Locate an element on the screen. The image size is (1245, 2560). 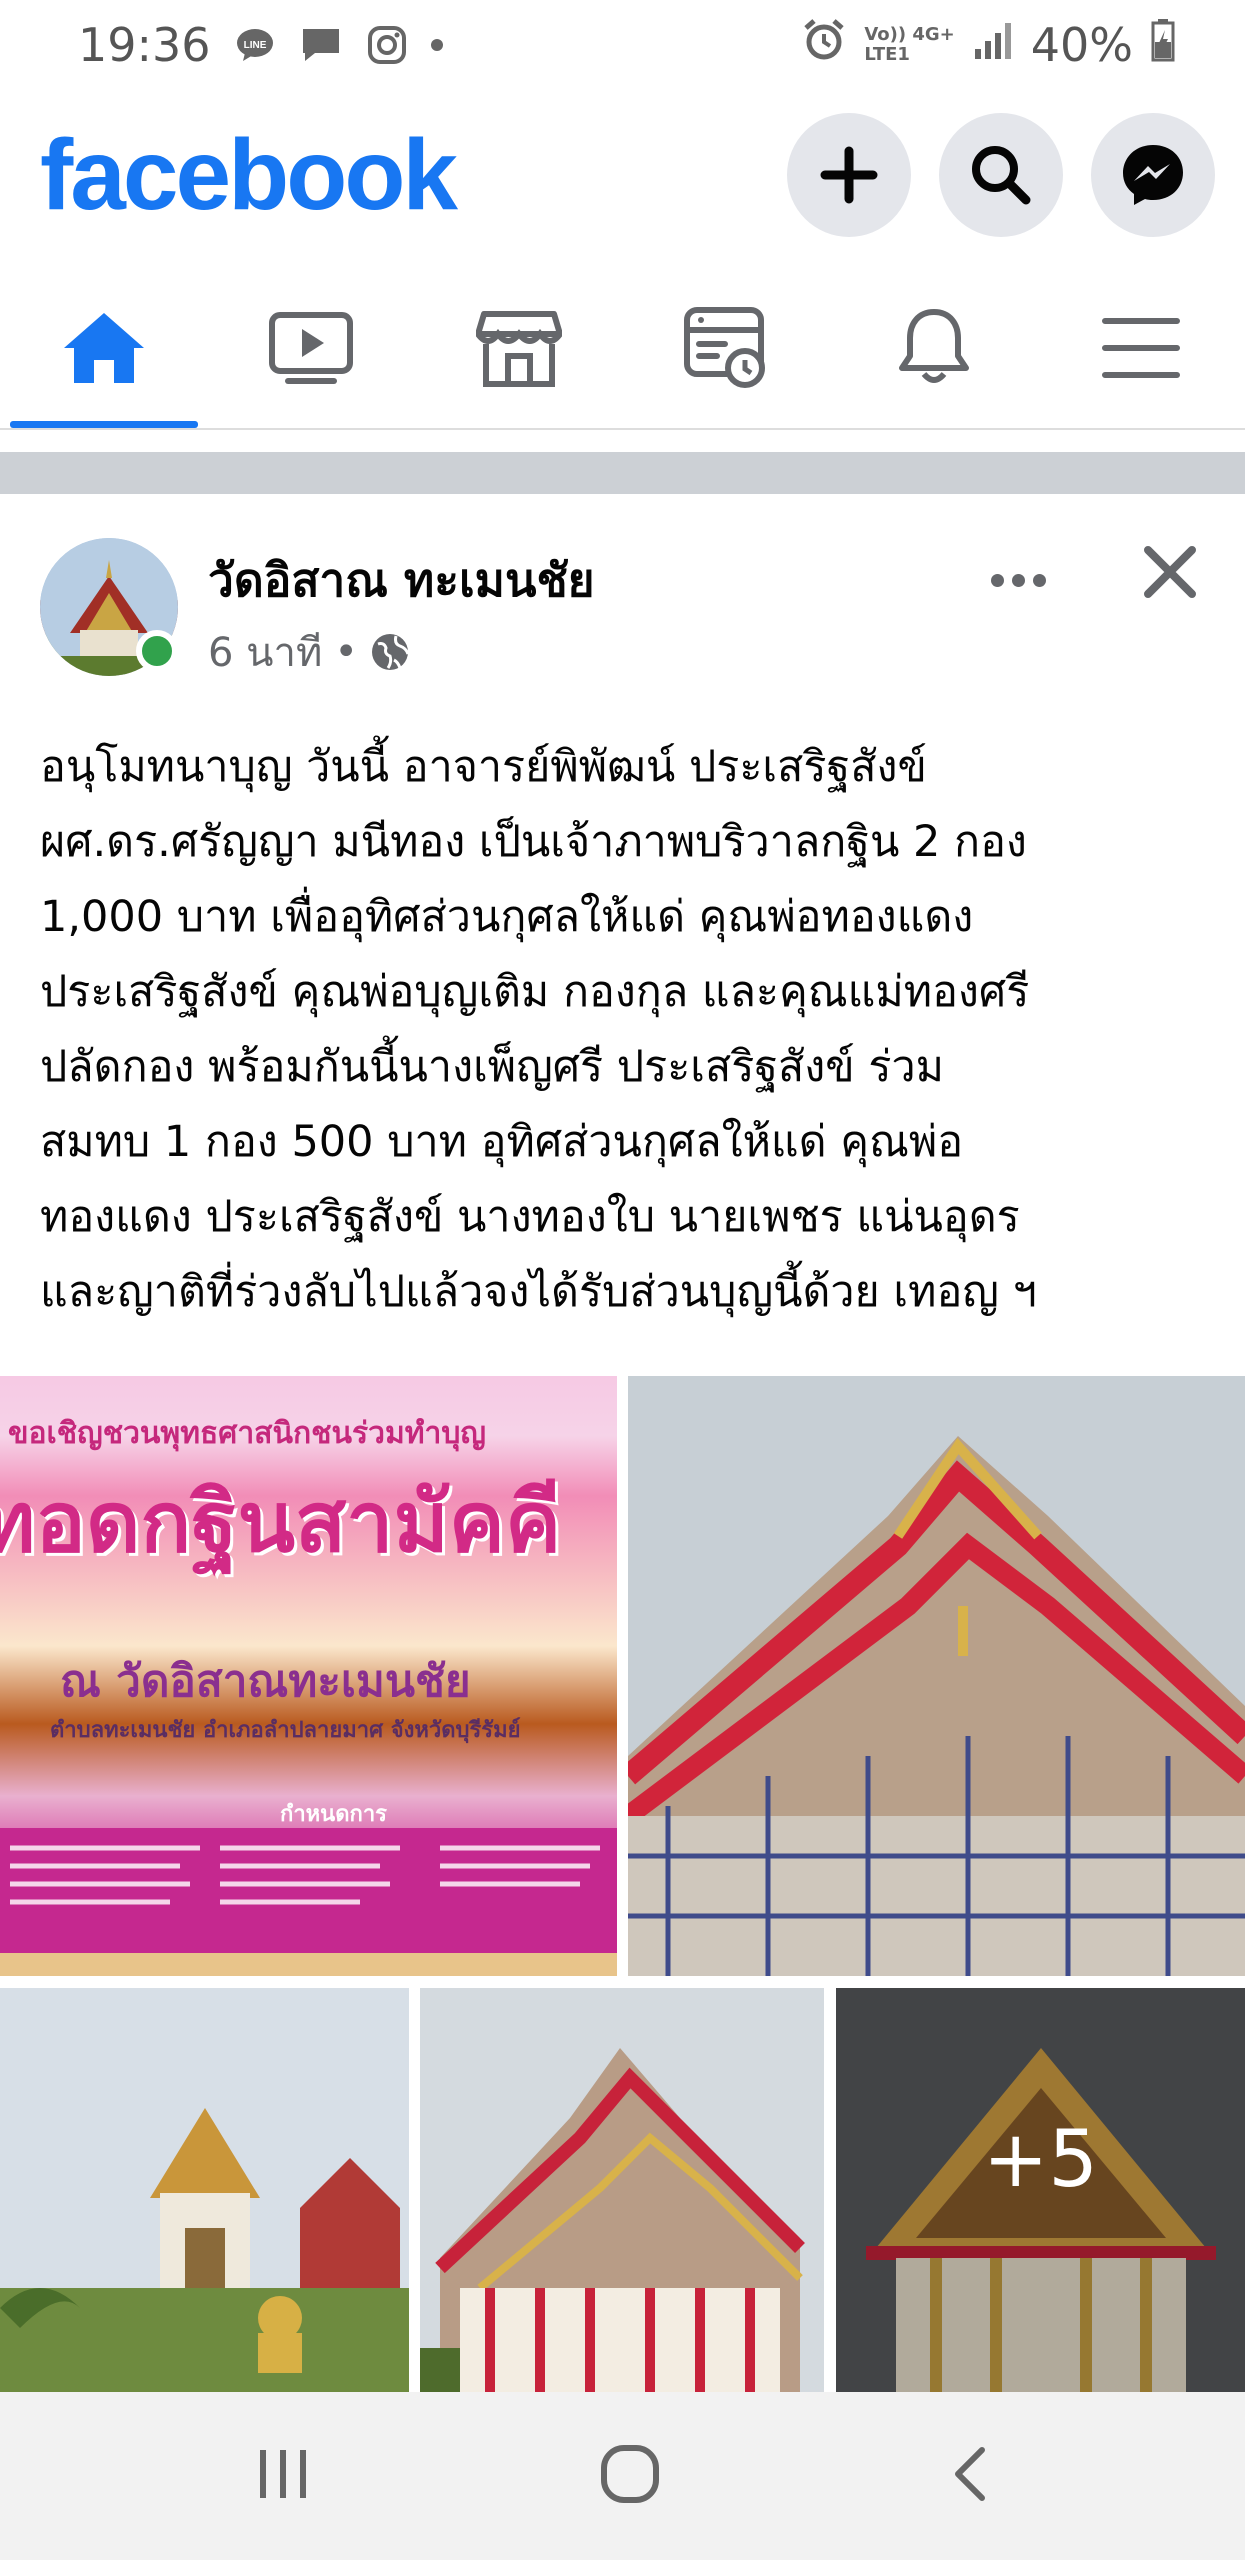
watch-video-icon is located at coordinates (311, 348).